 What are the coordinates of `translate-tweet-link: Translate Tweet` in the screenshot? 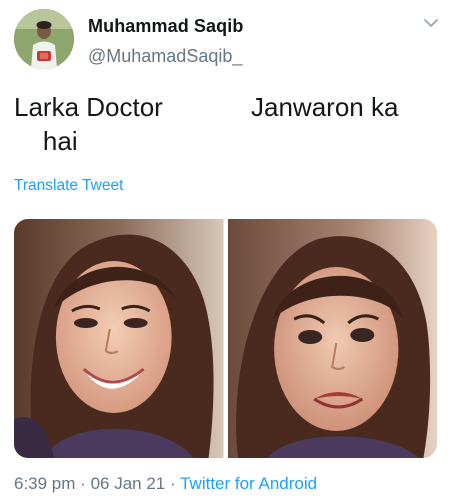 It's located at (68, 186).